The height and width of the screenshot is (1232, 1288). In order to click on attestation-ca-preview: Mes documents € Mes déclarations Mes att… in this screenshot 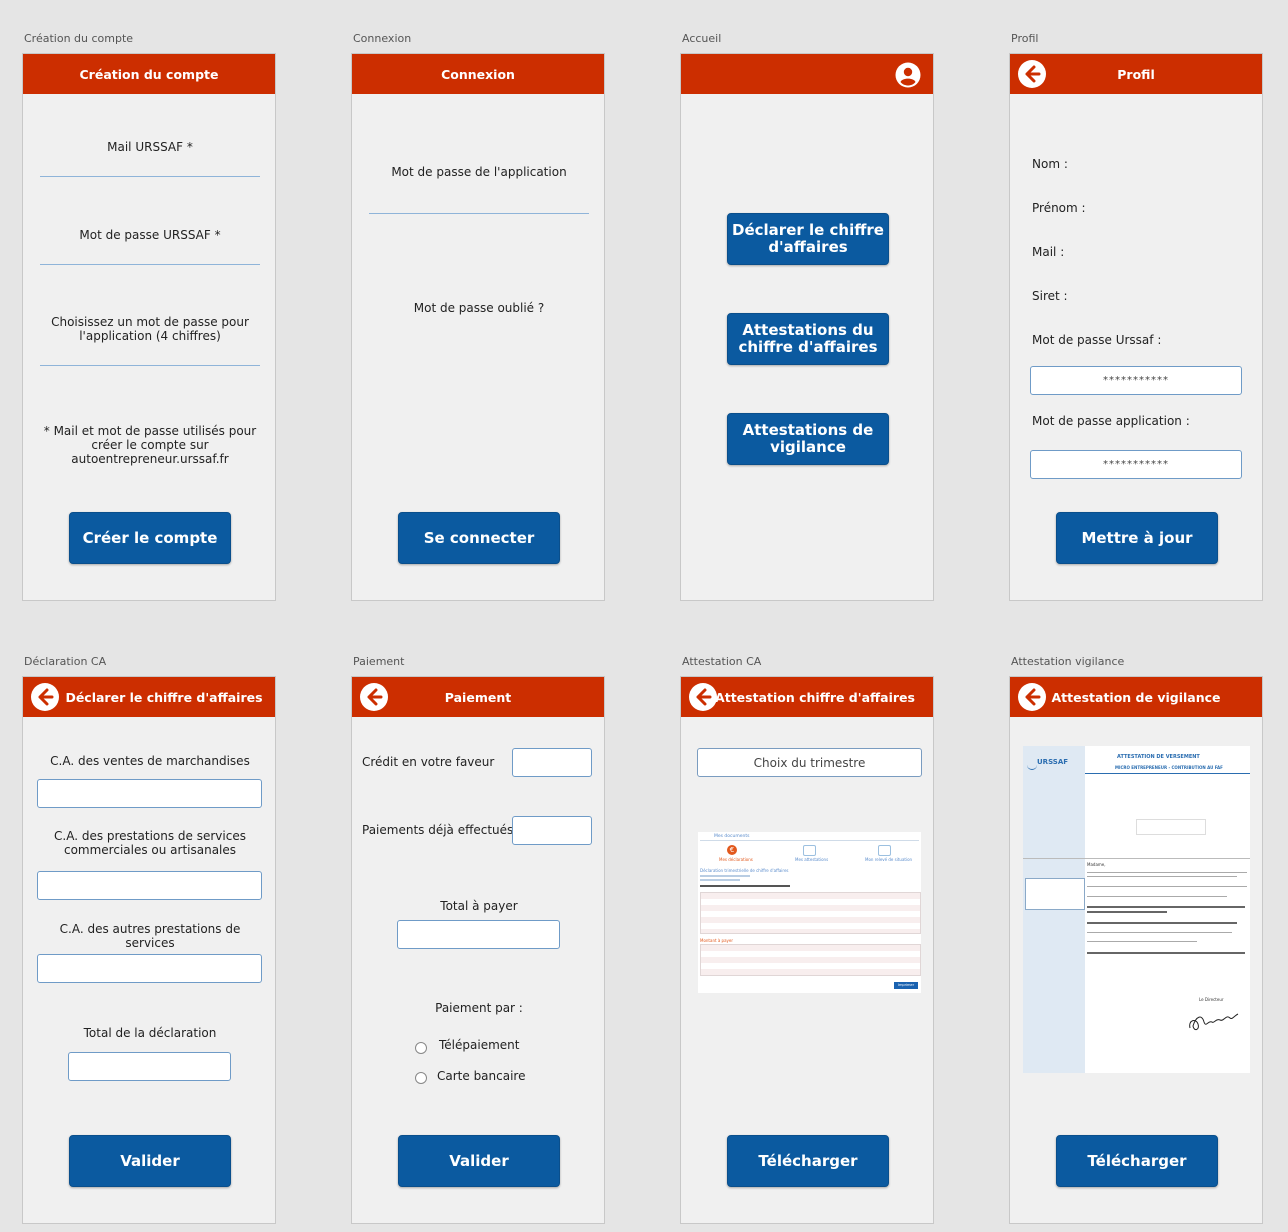, I will do `click(809, 912)`.